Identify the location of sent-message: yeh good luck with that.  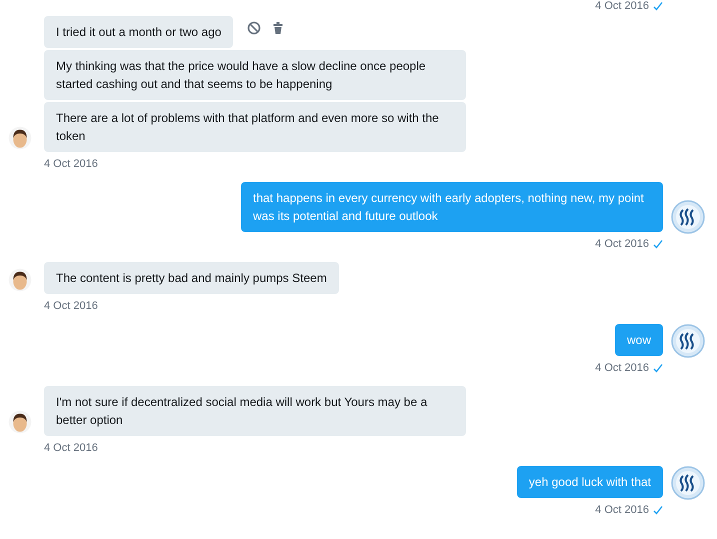
(589, 482).